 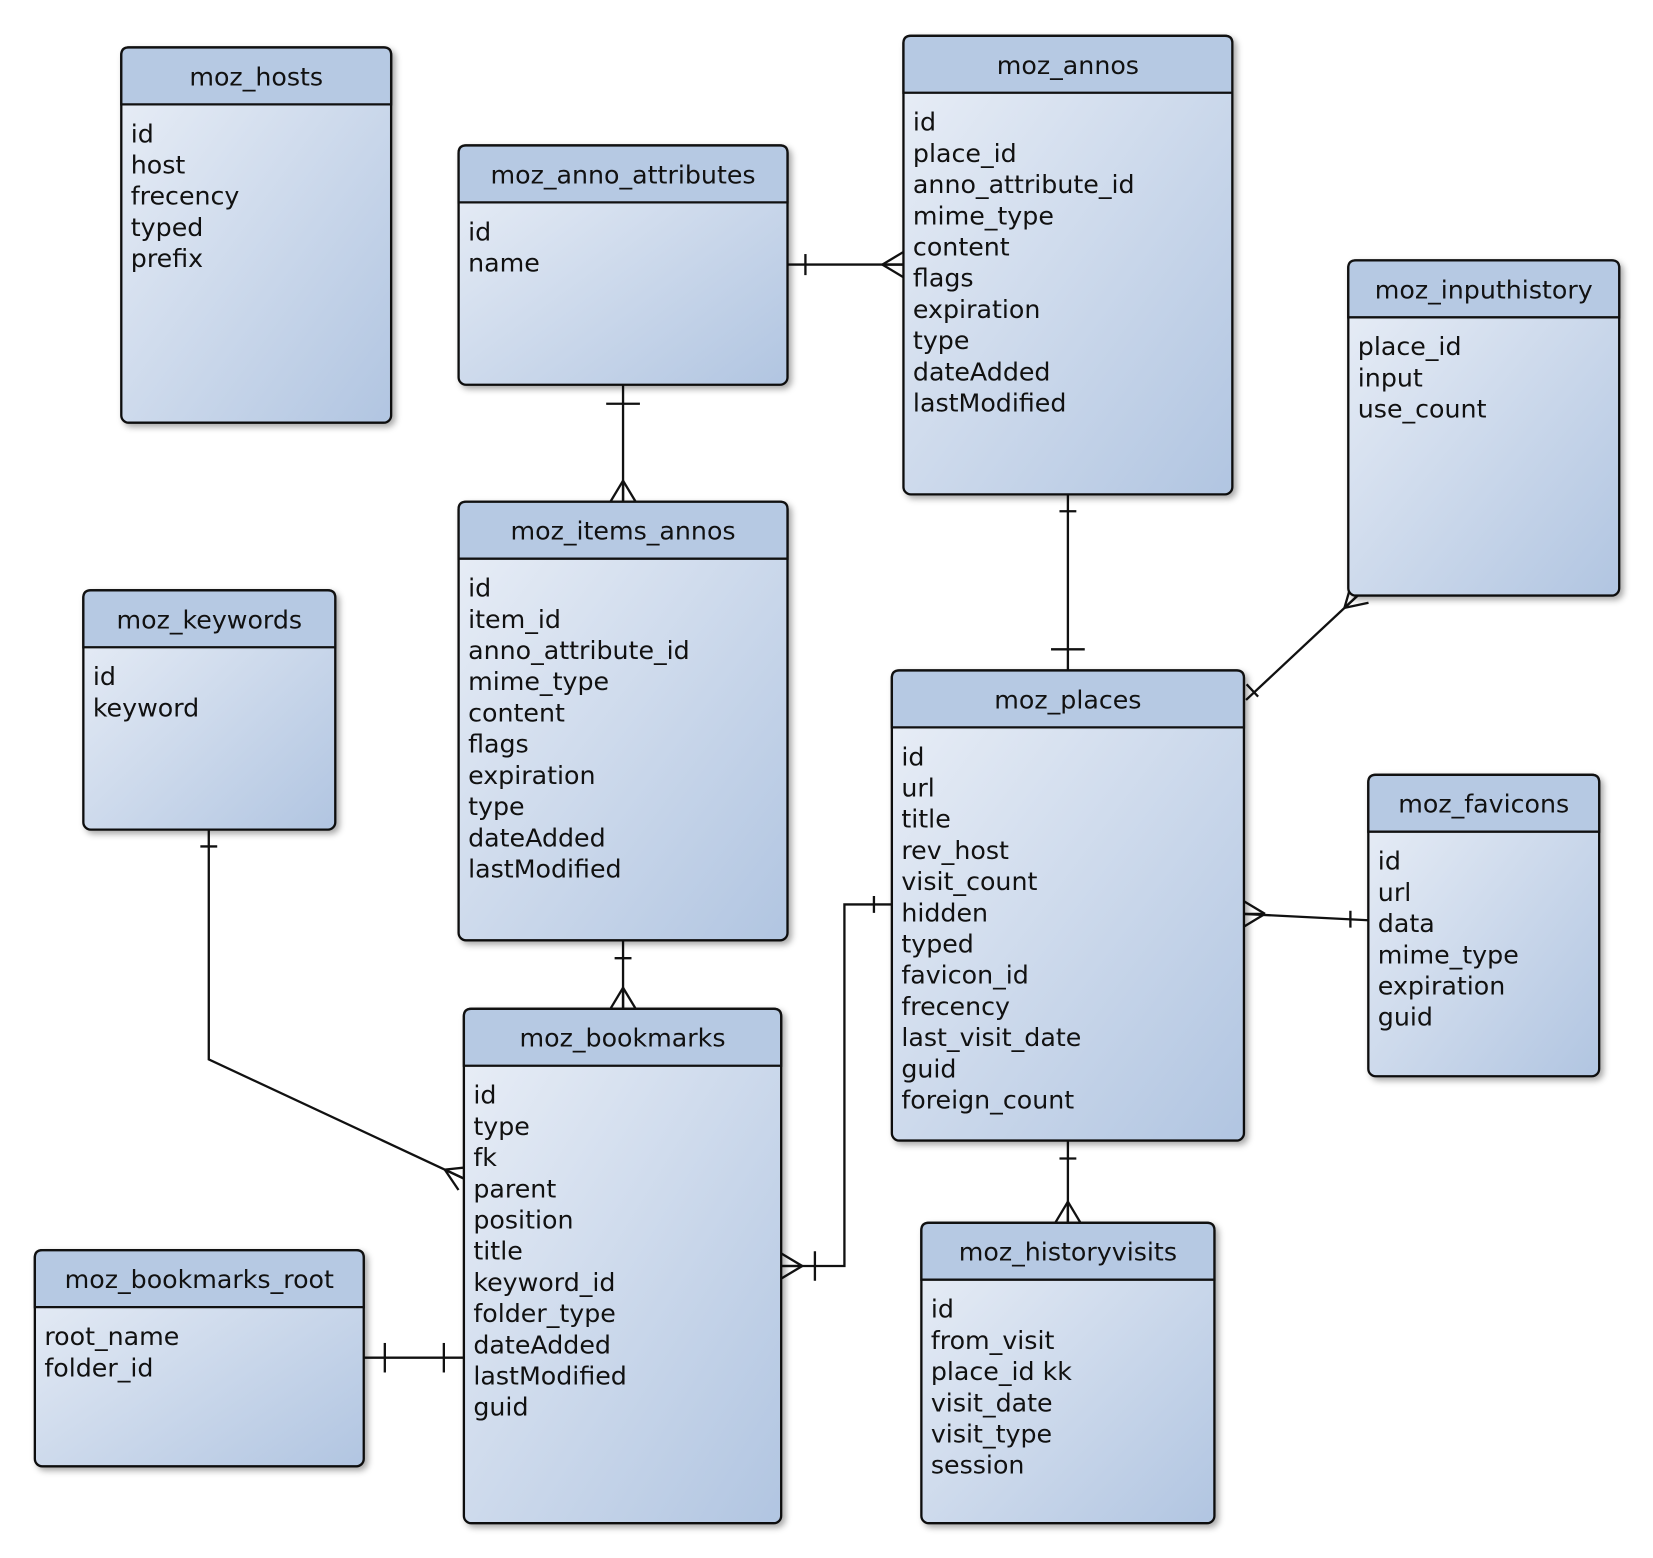 I want to click on table-field: fk, so click(x=485, y=1157).